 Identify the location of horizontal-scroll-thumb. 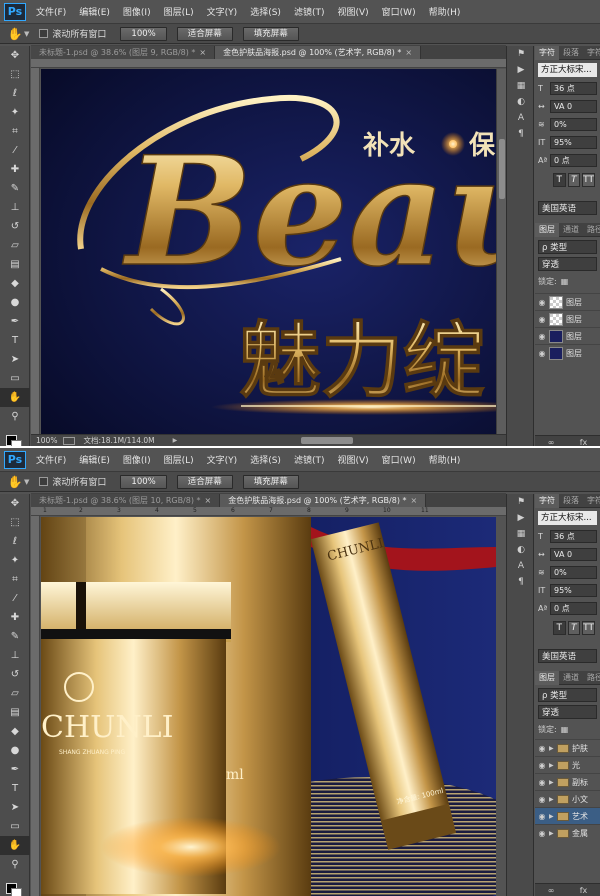
(327, 440).